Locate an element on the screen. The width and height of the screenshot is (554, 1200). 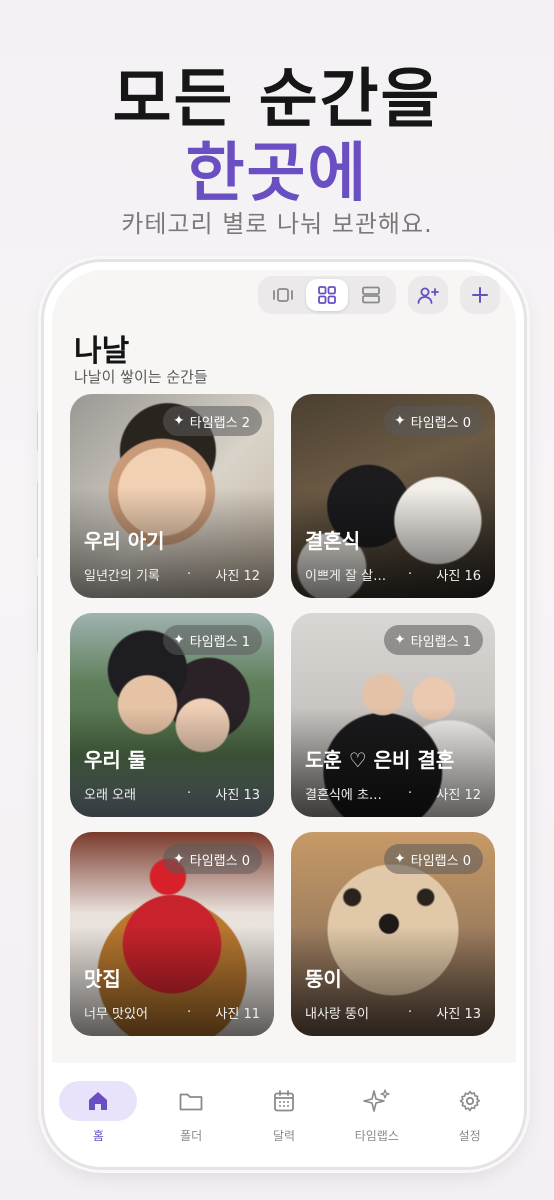
phone-volume-up is located at coordinates (40, 520).